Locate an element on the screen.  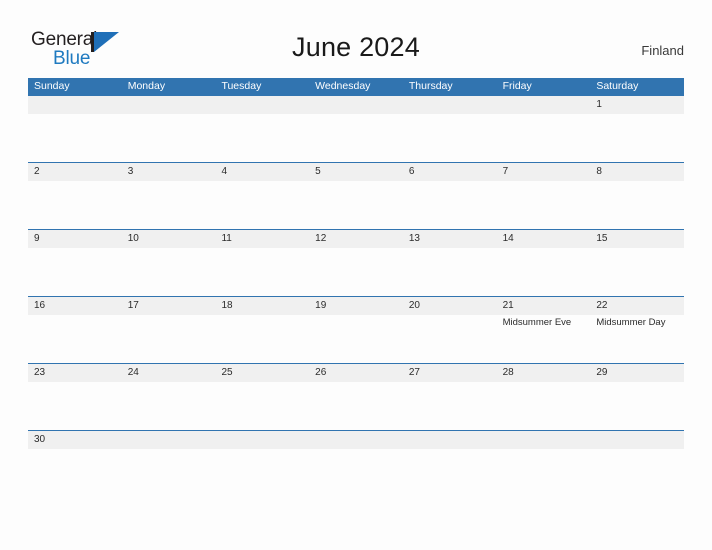
day-number: 29 is located at coordinates (637, 373).